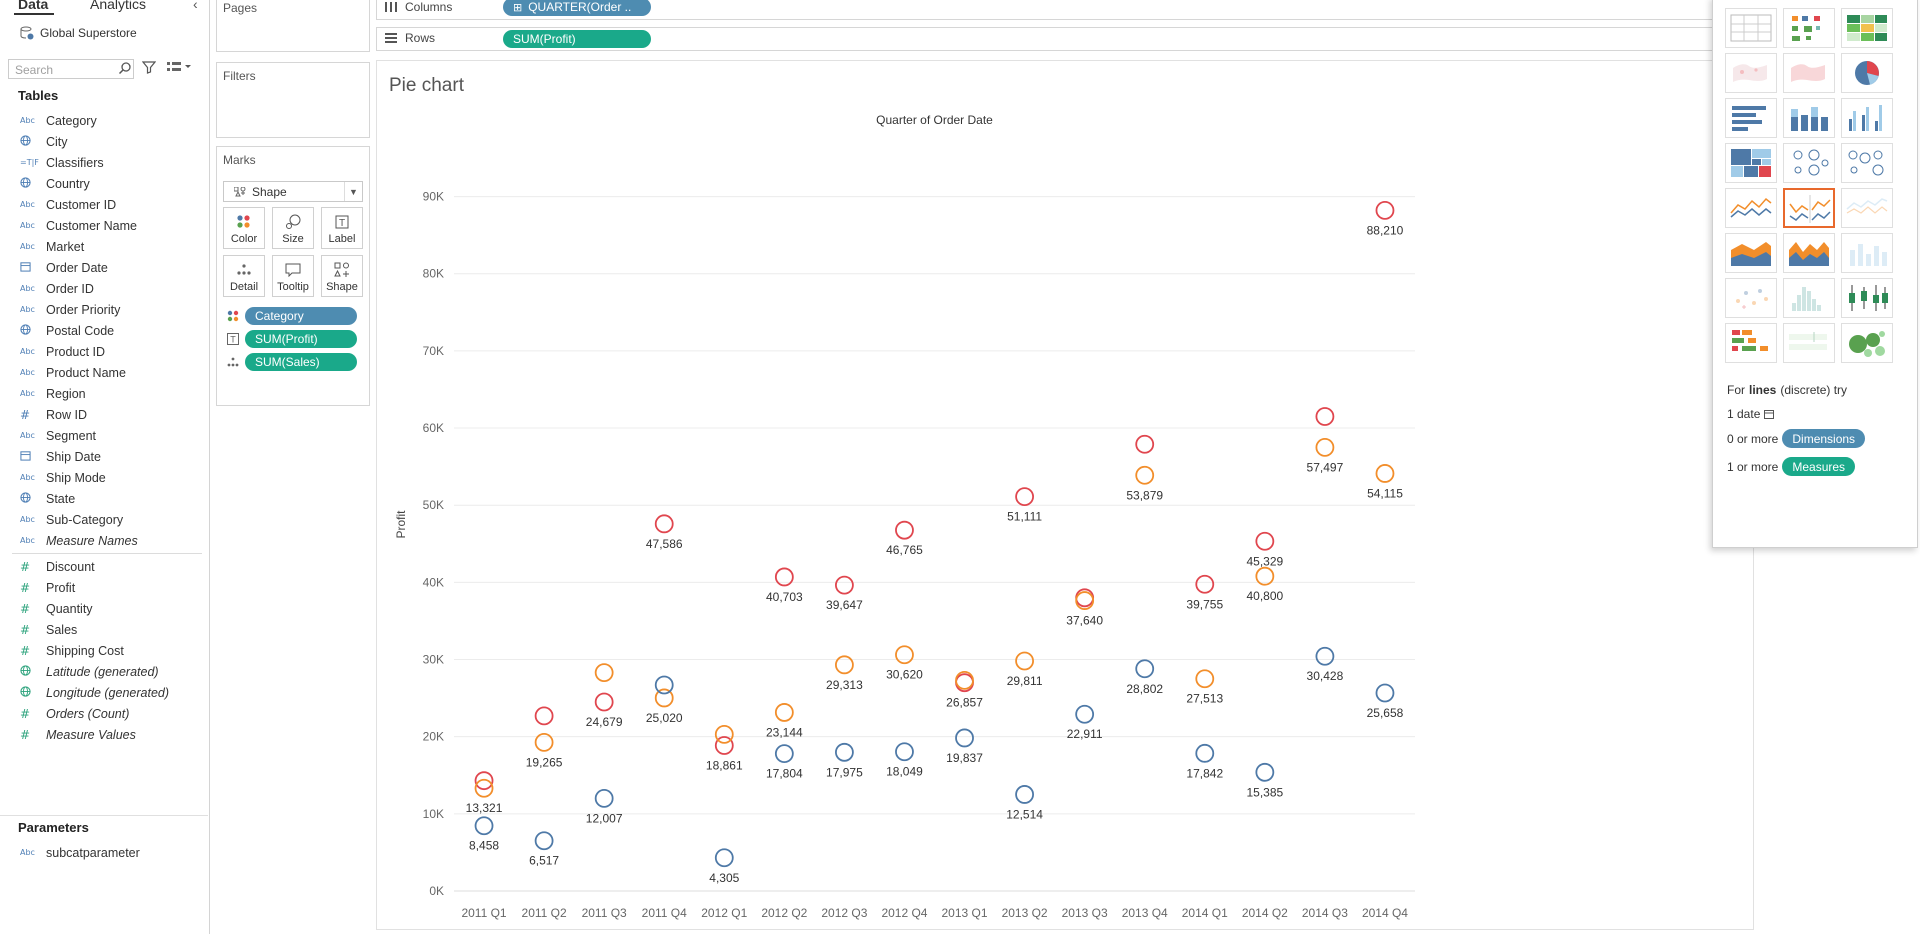 This screenshot has height=934, width=1920. Describe the element at coordinates (104, 141) in the screenshot. I see `field-city: City` at that location.